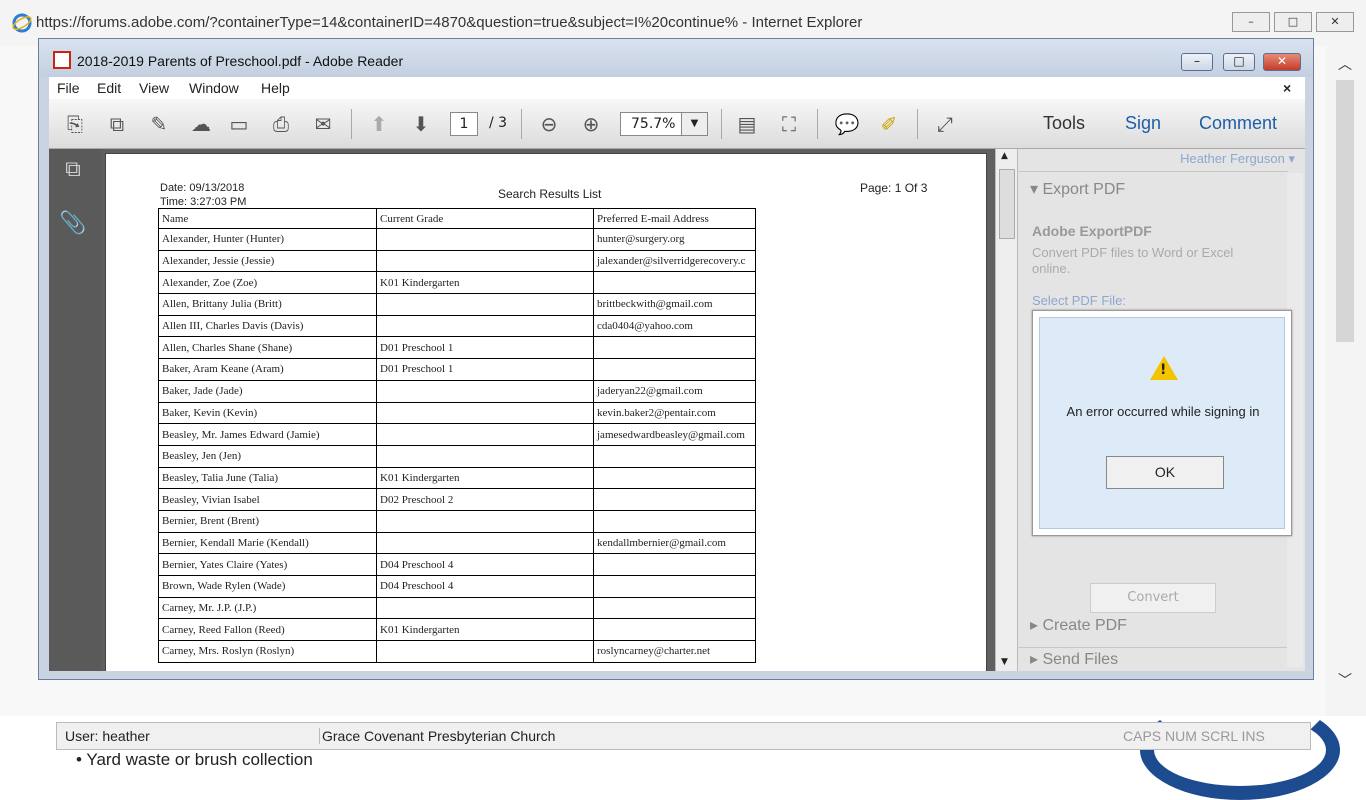 This screenshot has height=800, width=1366. Describe the element at coordinates (847, 124) in the screenshot. I see `comment-bubble-icon: 💬` at that location.